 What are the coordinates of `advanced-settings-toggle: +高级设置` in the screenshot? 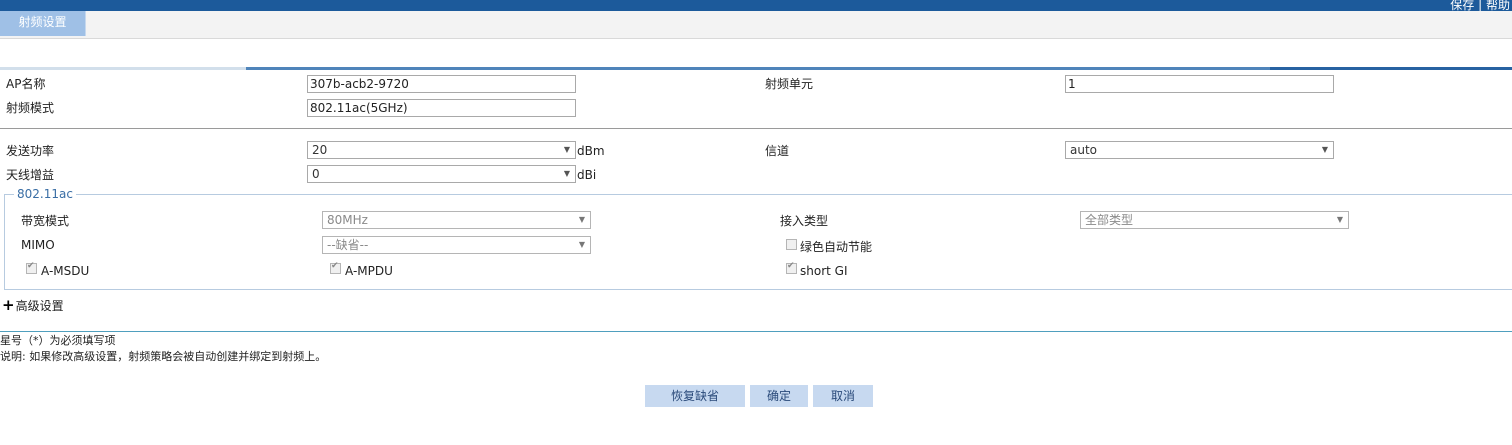 It's located at (33, 305).